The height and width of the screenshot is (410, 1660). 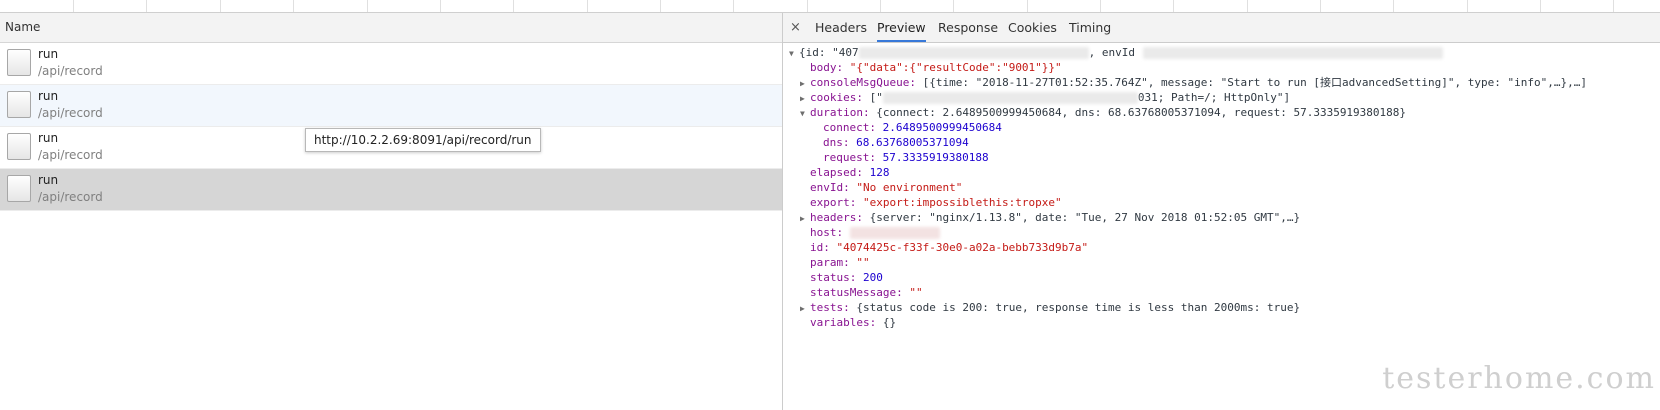 What do you see at coordinates (863, 82) in the screenshot?
I see `json-key: consoleMsgQueue:` at bounding box center [863, 82].